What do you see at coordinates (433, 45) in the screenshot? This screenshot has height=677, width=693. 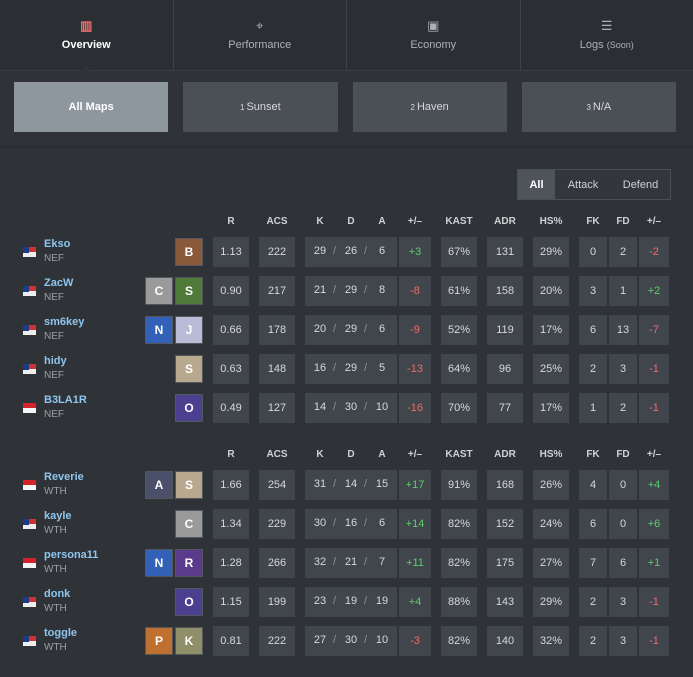 I see `tab-label-text: Economy` at bounding box center [433, 45].